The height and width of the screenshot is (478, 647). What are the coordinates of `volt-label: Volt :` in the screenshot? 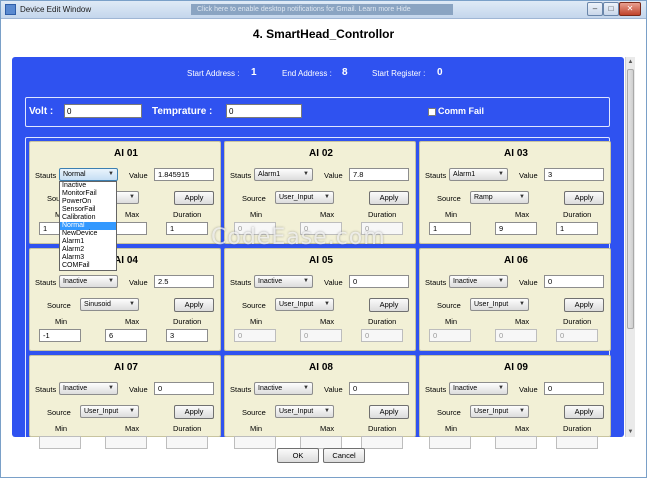 It's located at (41, 111).